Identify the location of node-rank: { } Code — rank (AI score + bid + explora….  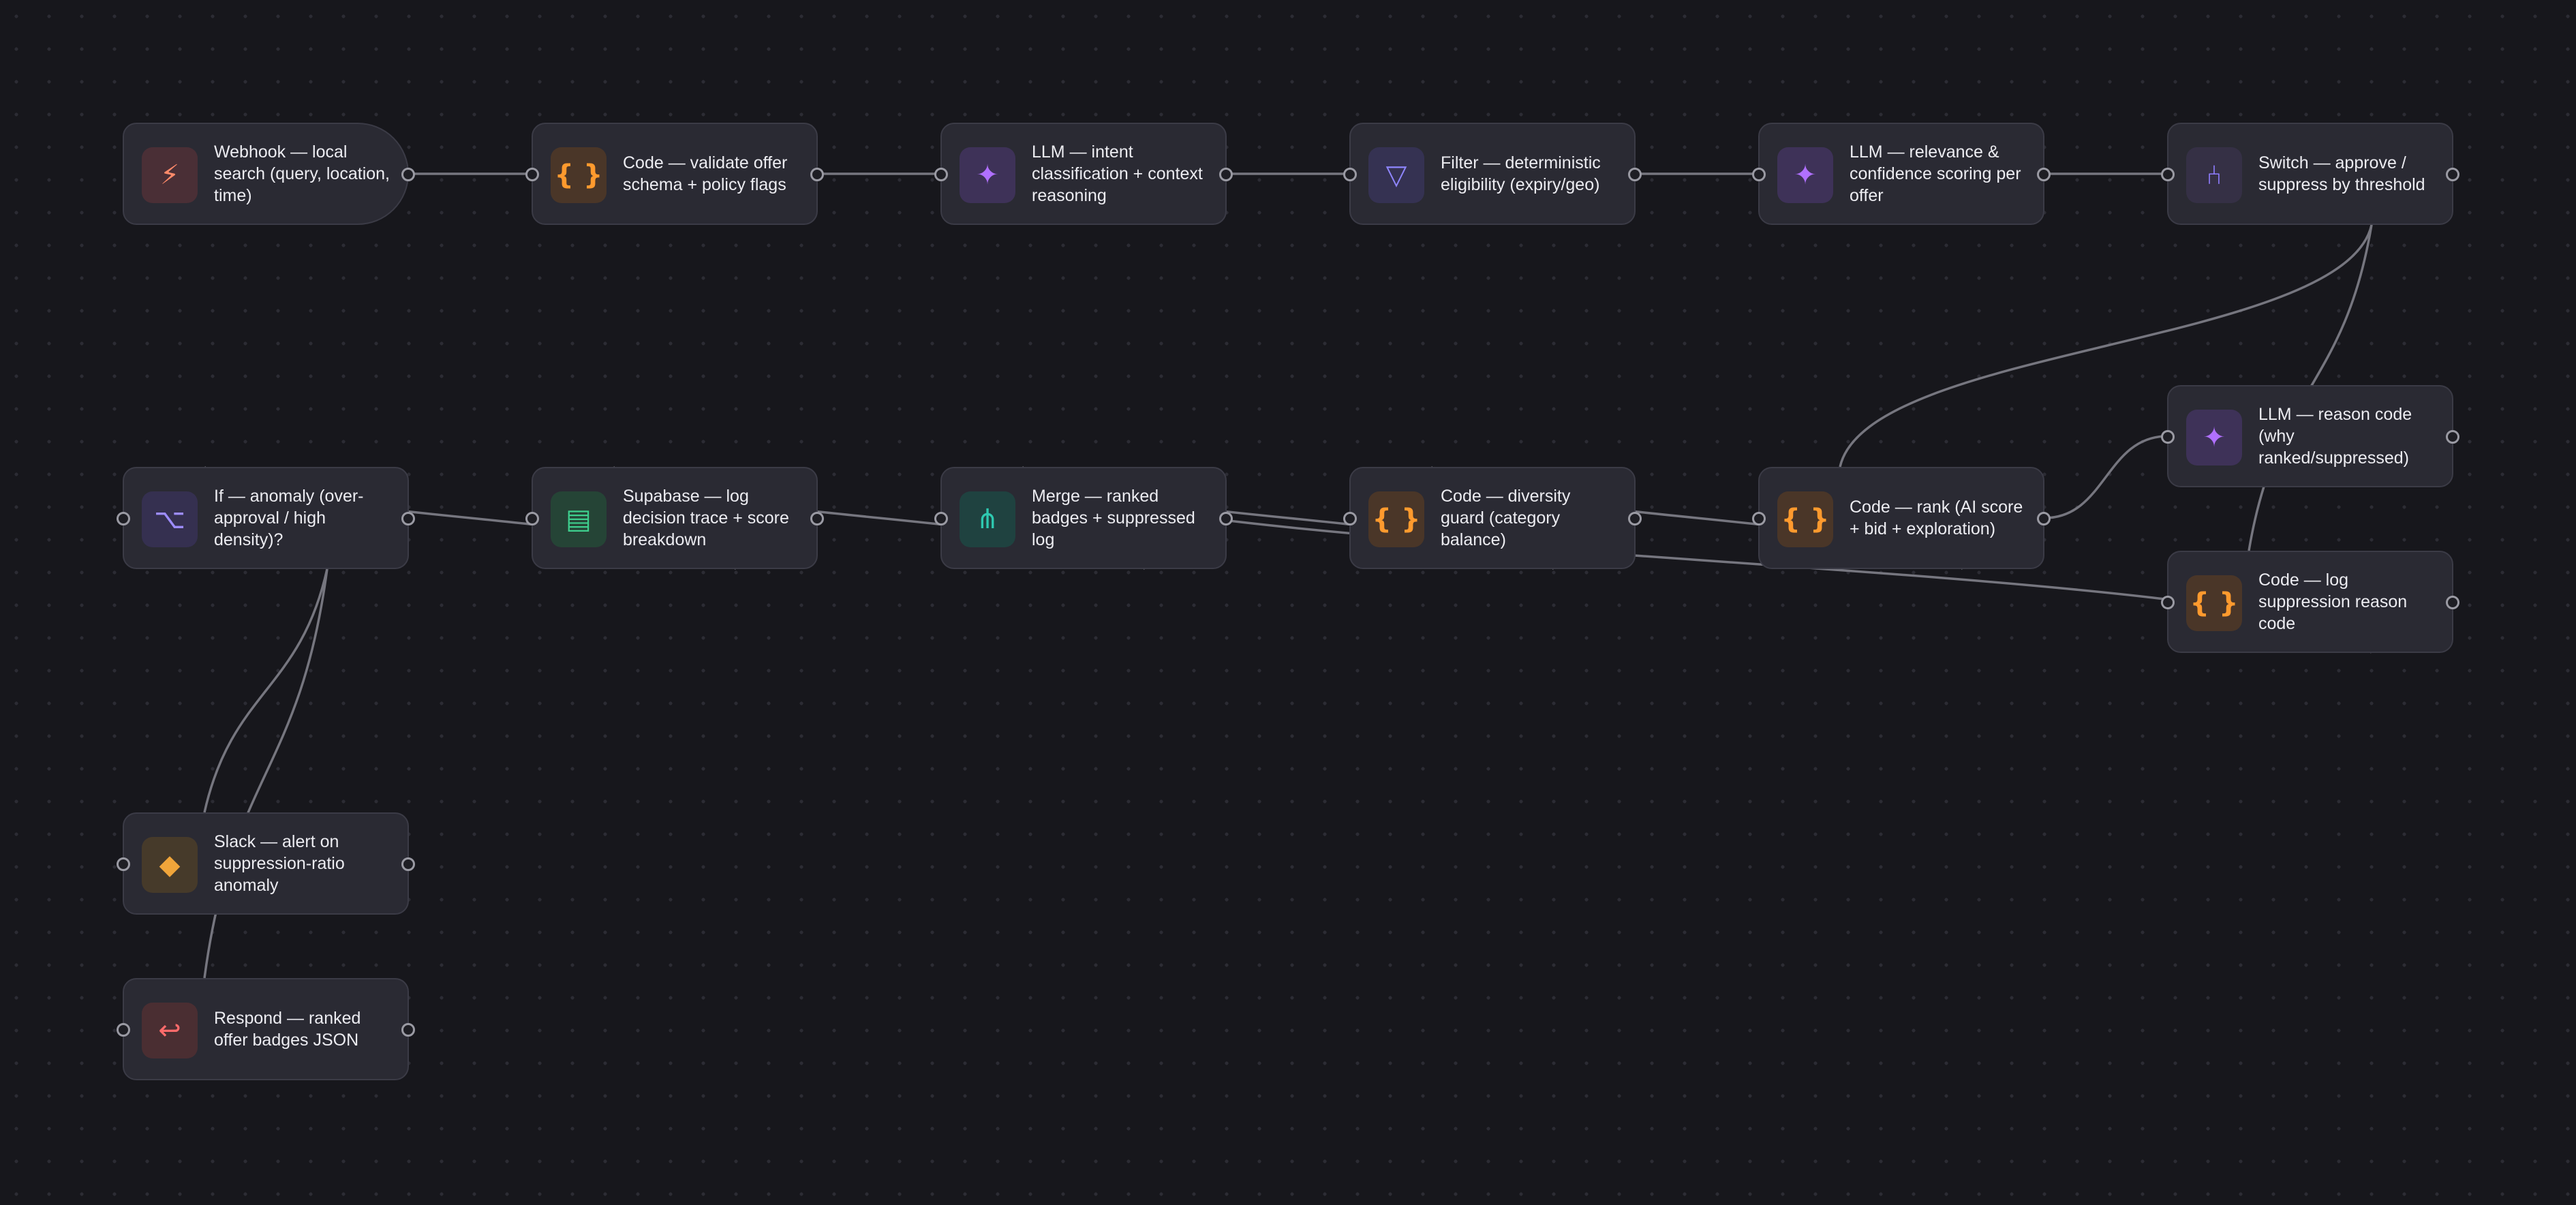
(1901, 518).